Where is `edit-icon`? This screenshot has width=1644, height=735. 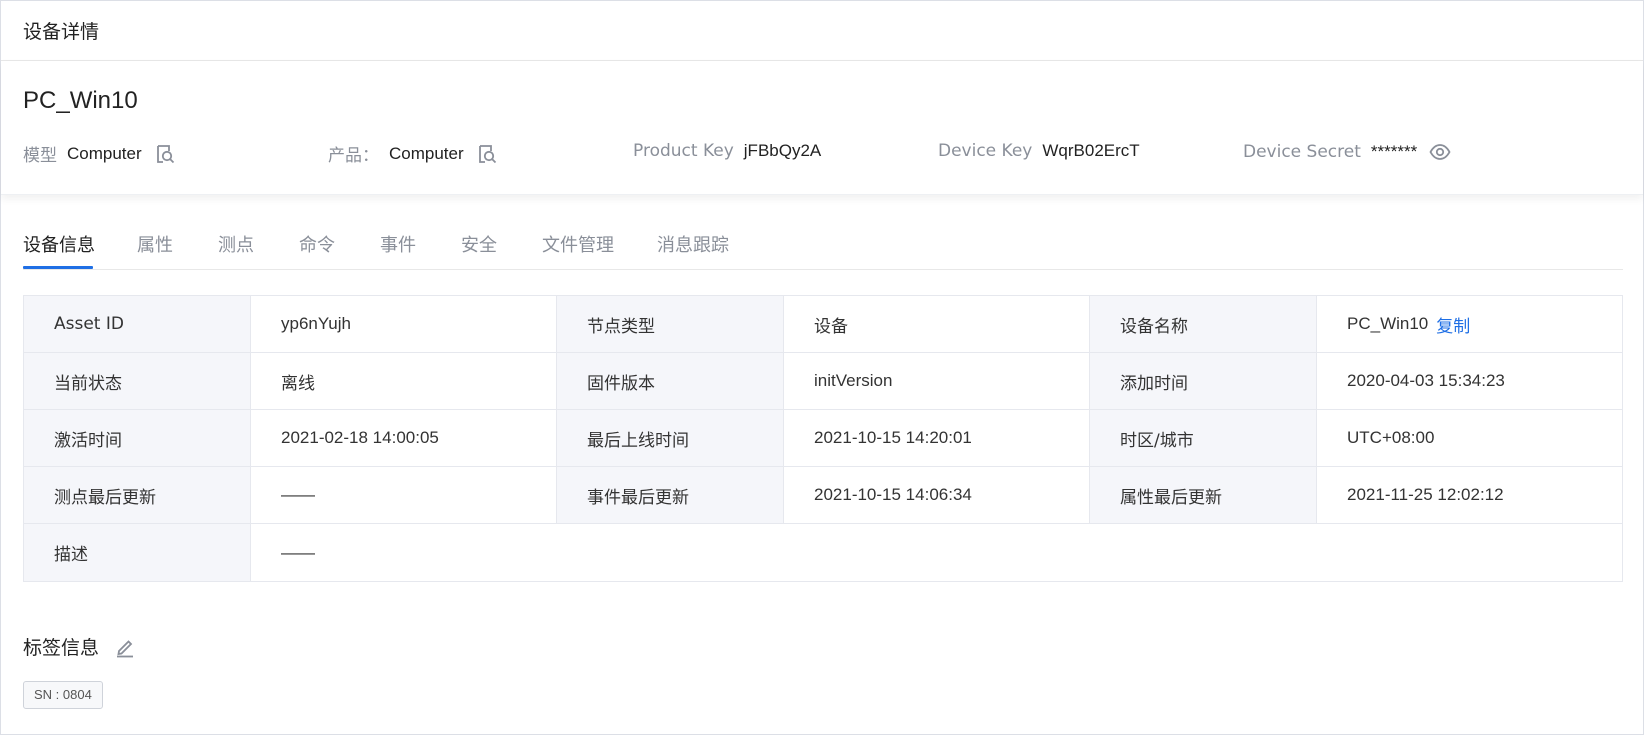
edit-icon is located at coordinates (125, 647).